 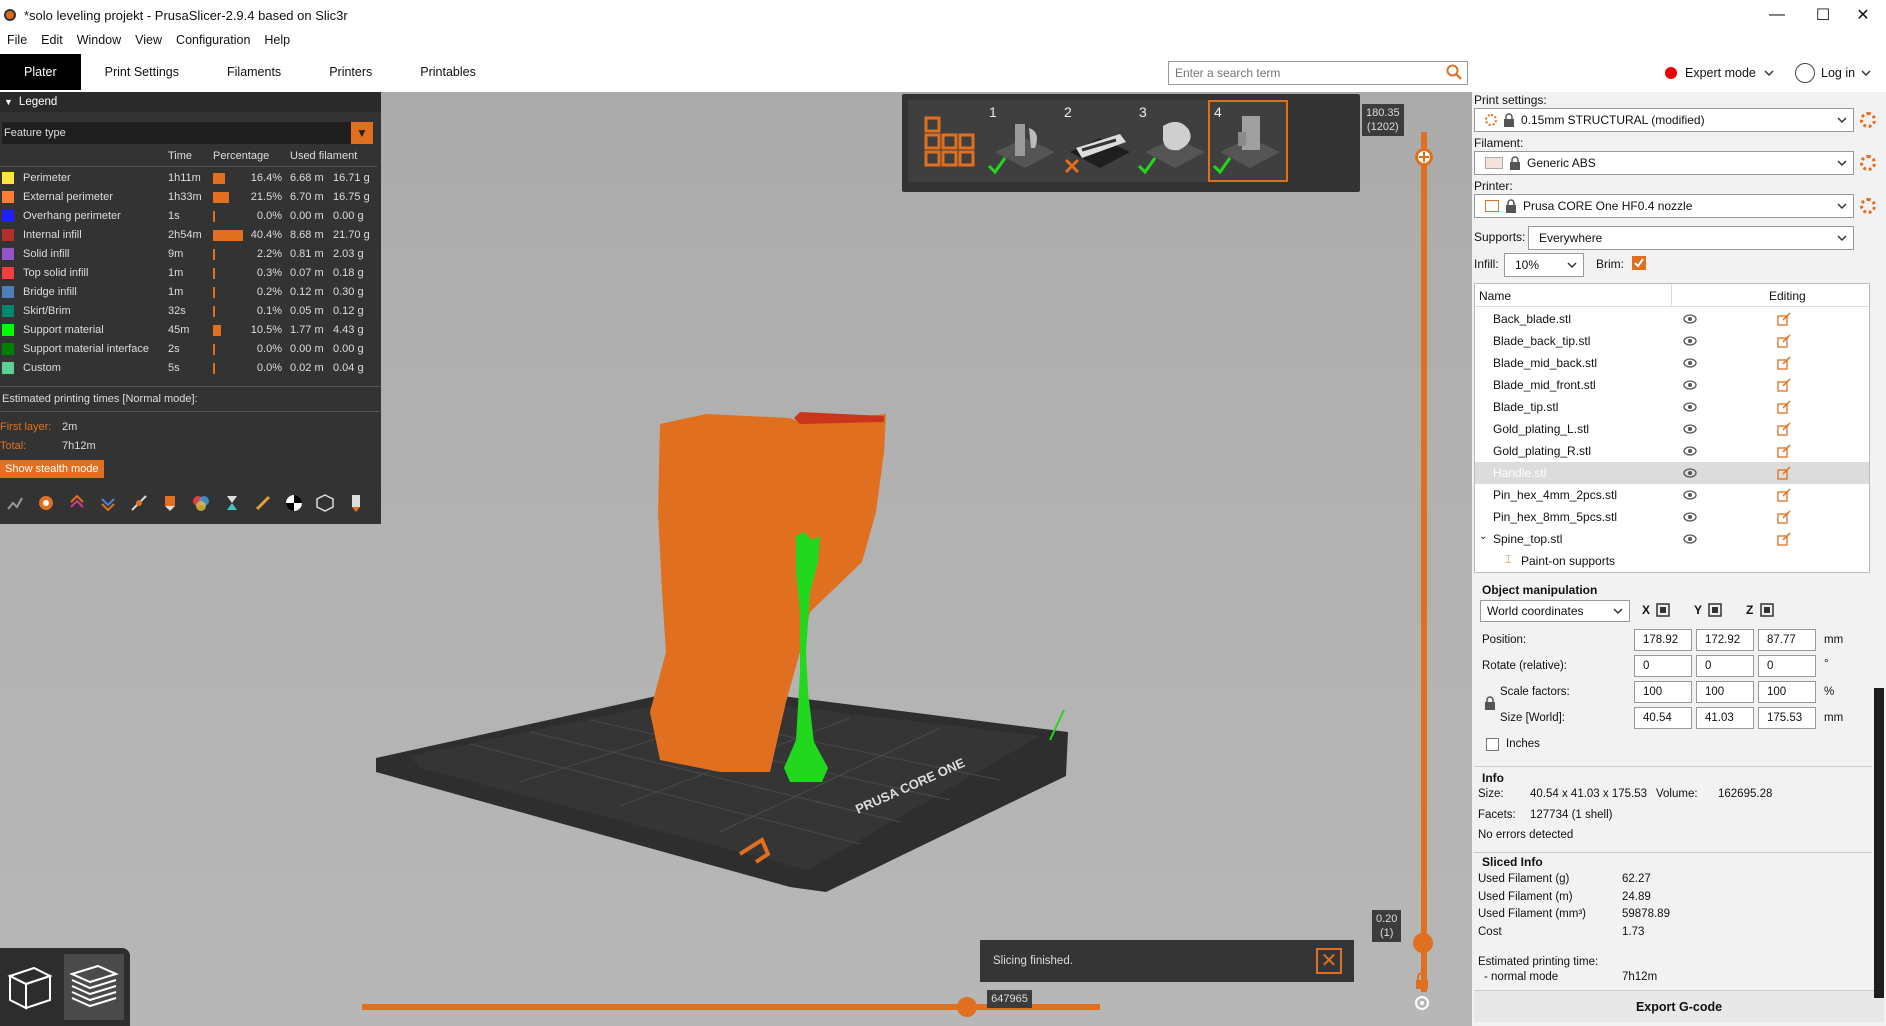 What do you see at coordinates (1767, 610) in the screenshot?
I see `drop-to-bed-z-icon` at bounding box center [1767, 610].